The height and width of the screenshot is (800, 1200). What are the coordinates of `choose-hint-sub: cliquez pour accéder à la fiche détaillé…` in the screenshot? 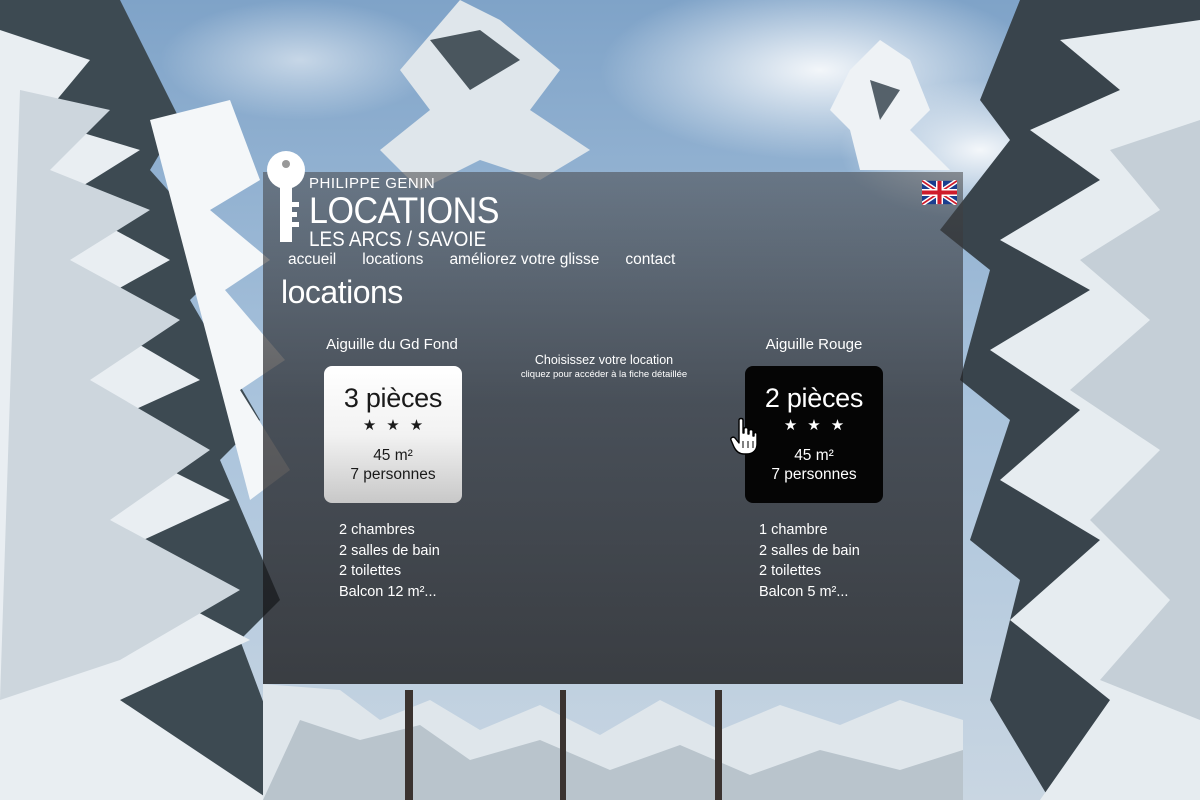 It's located at (604, 374).